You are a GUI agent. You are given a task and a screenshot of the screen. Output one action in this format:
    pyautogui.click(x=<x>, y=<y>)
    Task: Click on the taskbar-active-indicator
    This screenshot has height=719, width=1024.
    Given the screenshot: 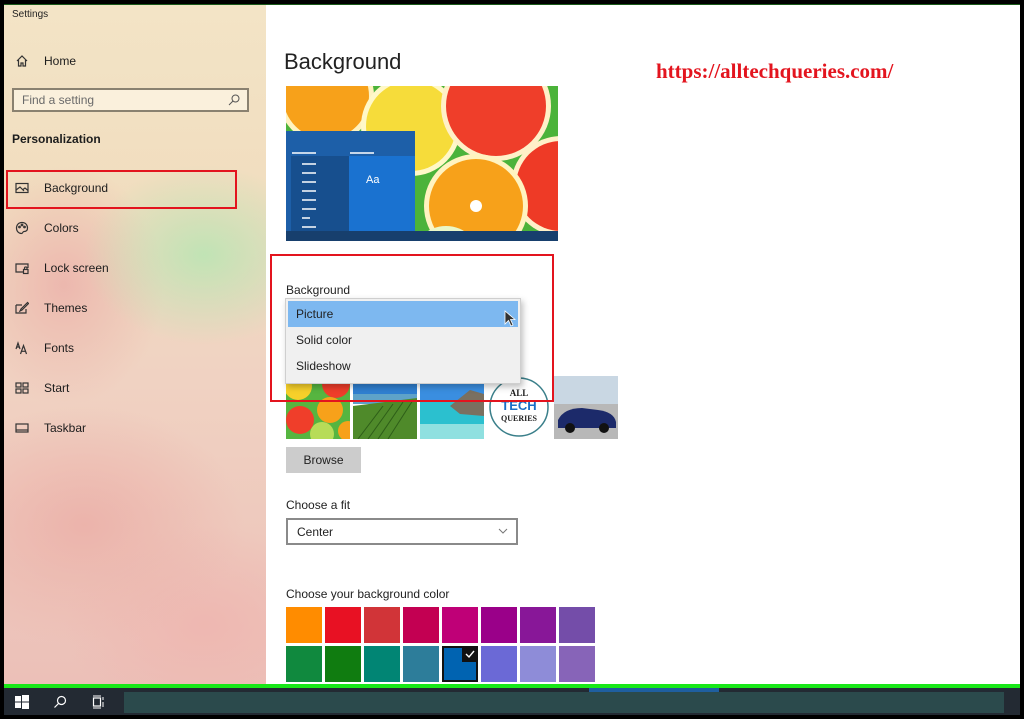 What is the action you would take?
    pyautogui.click(x=654, y=690)
    